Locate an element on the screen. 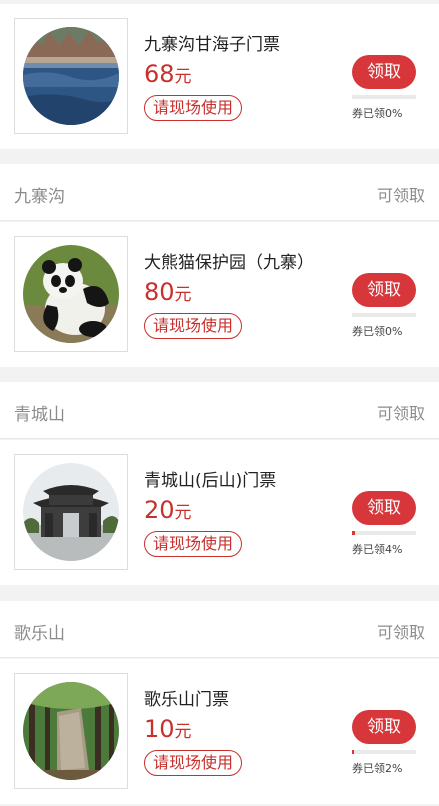 This screenshot has width=439, height=806. section-name: 青城山 is located at coordinates (39, 415).